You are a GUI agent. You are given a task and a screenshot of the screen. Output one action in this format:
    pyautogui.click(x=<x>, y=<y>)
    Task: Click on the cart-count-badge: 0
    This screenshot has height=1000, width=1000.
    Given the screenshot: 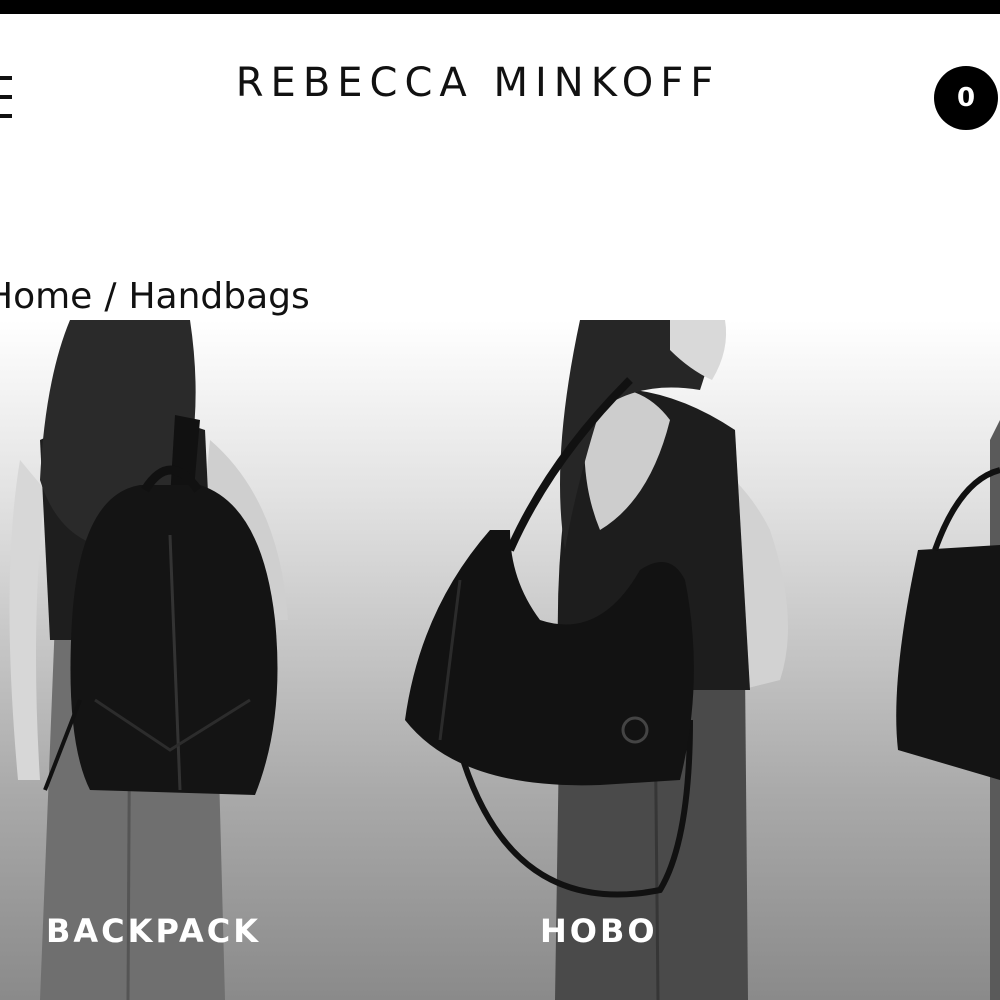 What is the action you would take?
    pyautogui.click(x=966, y=98)
    